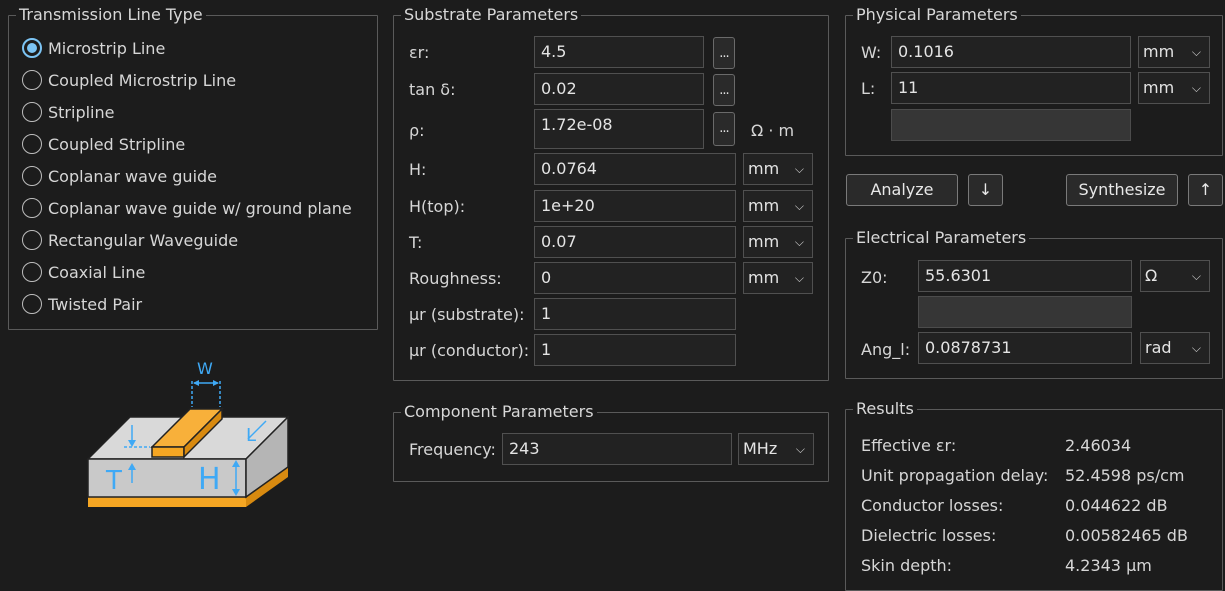 This screenshot has width=1225, height=591. I want to click on radio-twisted-pair: Twisted Pair, so click(82, 304).